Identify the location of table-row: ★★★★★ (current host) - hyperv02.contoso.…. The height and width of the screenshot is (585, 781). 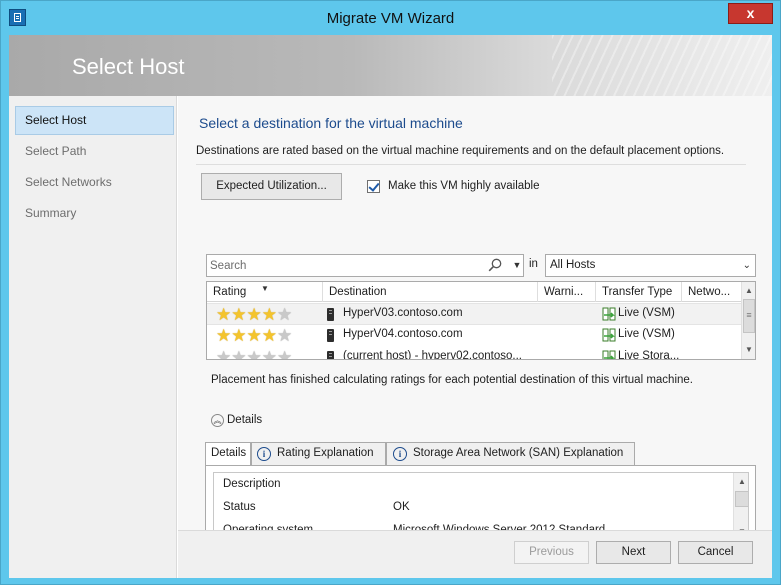
(474, 353).